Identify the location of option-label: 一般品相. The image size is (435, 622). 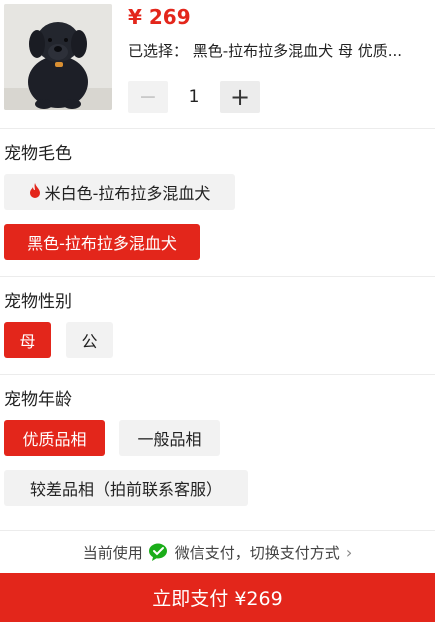
(169, 439).